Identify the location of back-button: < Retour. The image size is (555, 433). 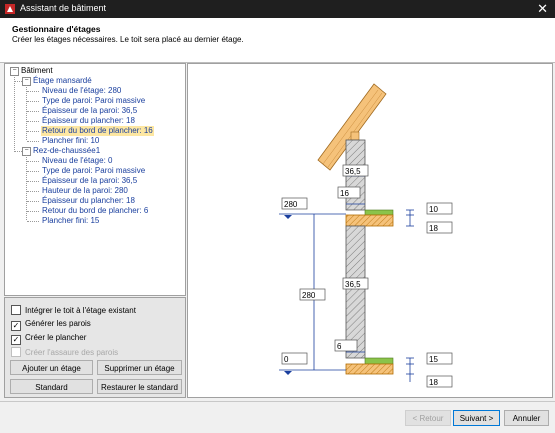
(428, 418).